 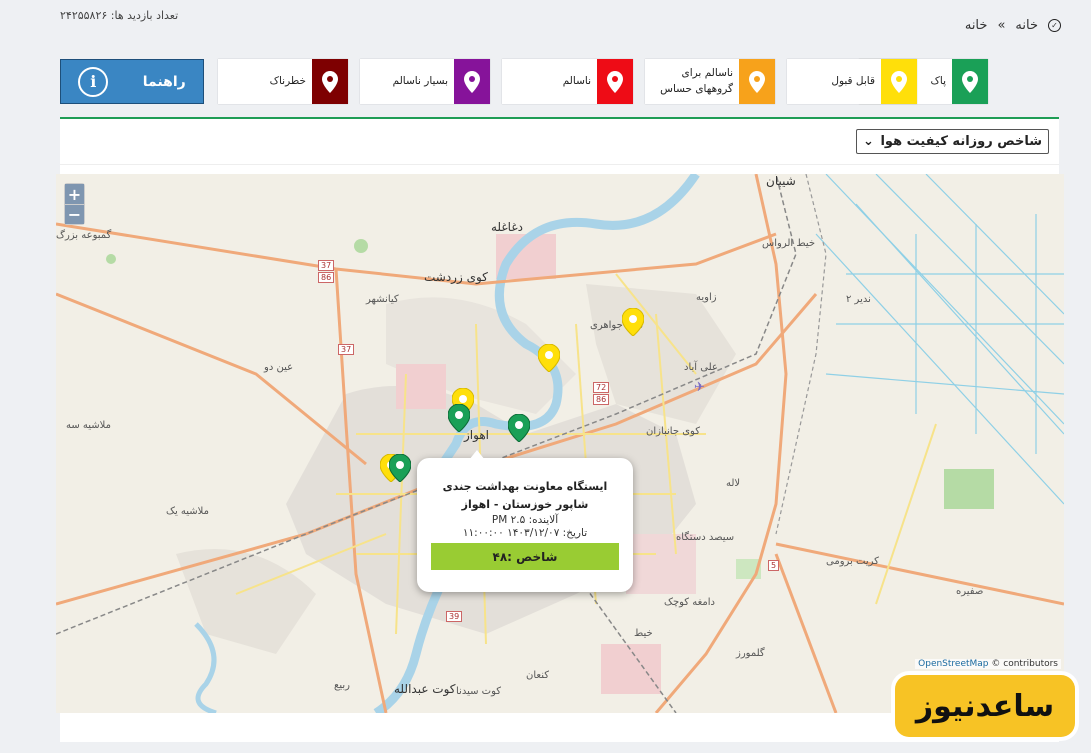 What do you see at coordinates (342, 685) in the screenshot?
I see `map-label-rabie: ربیع` at bounding box center [342, 685].